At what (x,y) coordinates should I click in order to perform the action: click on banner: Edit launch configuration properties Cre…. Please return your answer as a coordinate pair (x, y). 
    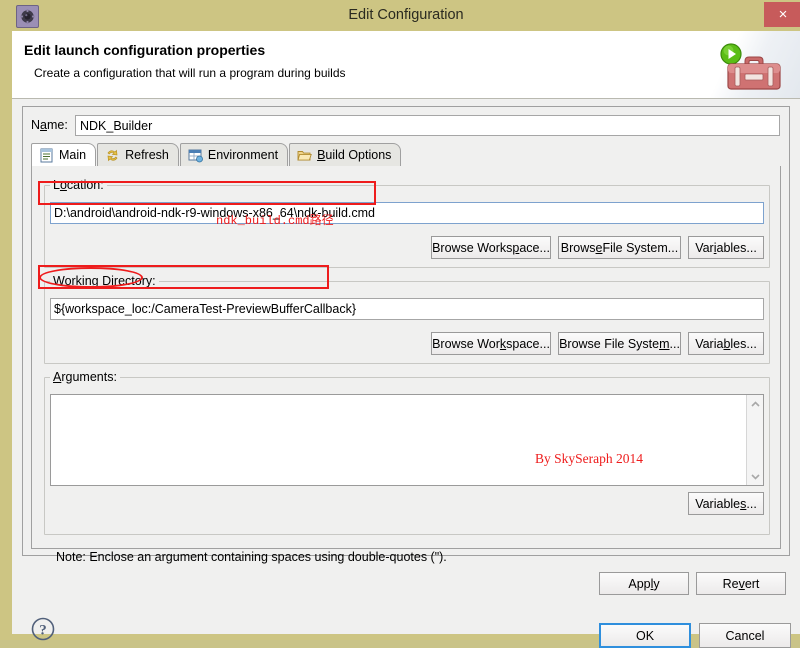
    Looking at the image, I should click on (406, 65).